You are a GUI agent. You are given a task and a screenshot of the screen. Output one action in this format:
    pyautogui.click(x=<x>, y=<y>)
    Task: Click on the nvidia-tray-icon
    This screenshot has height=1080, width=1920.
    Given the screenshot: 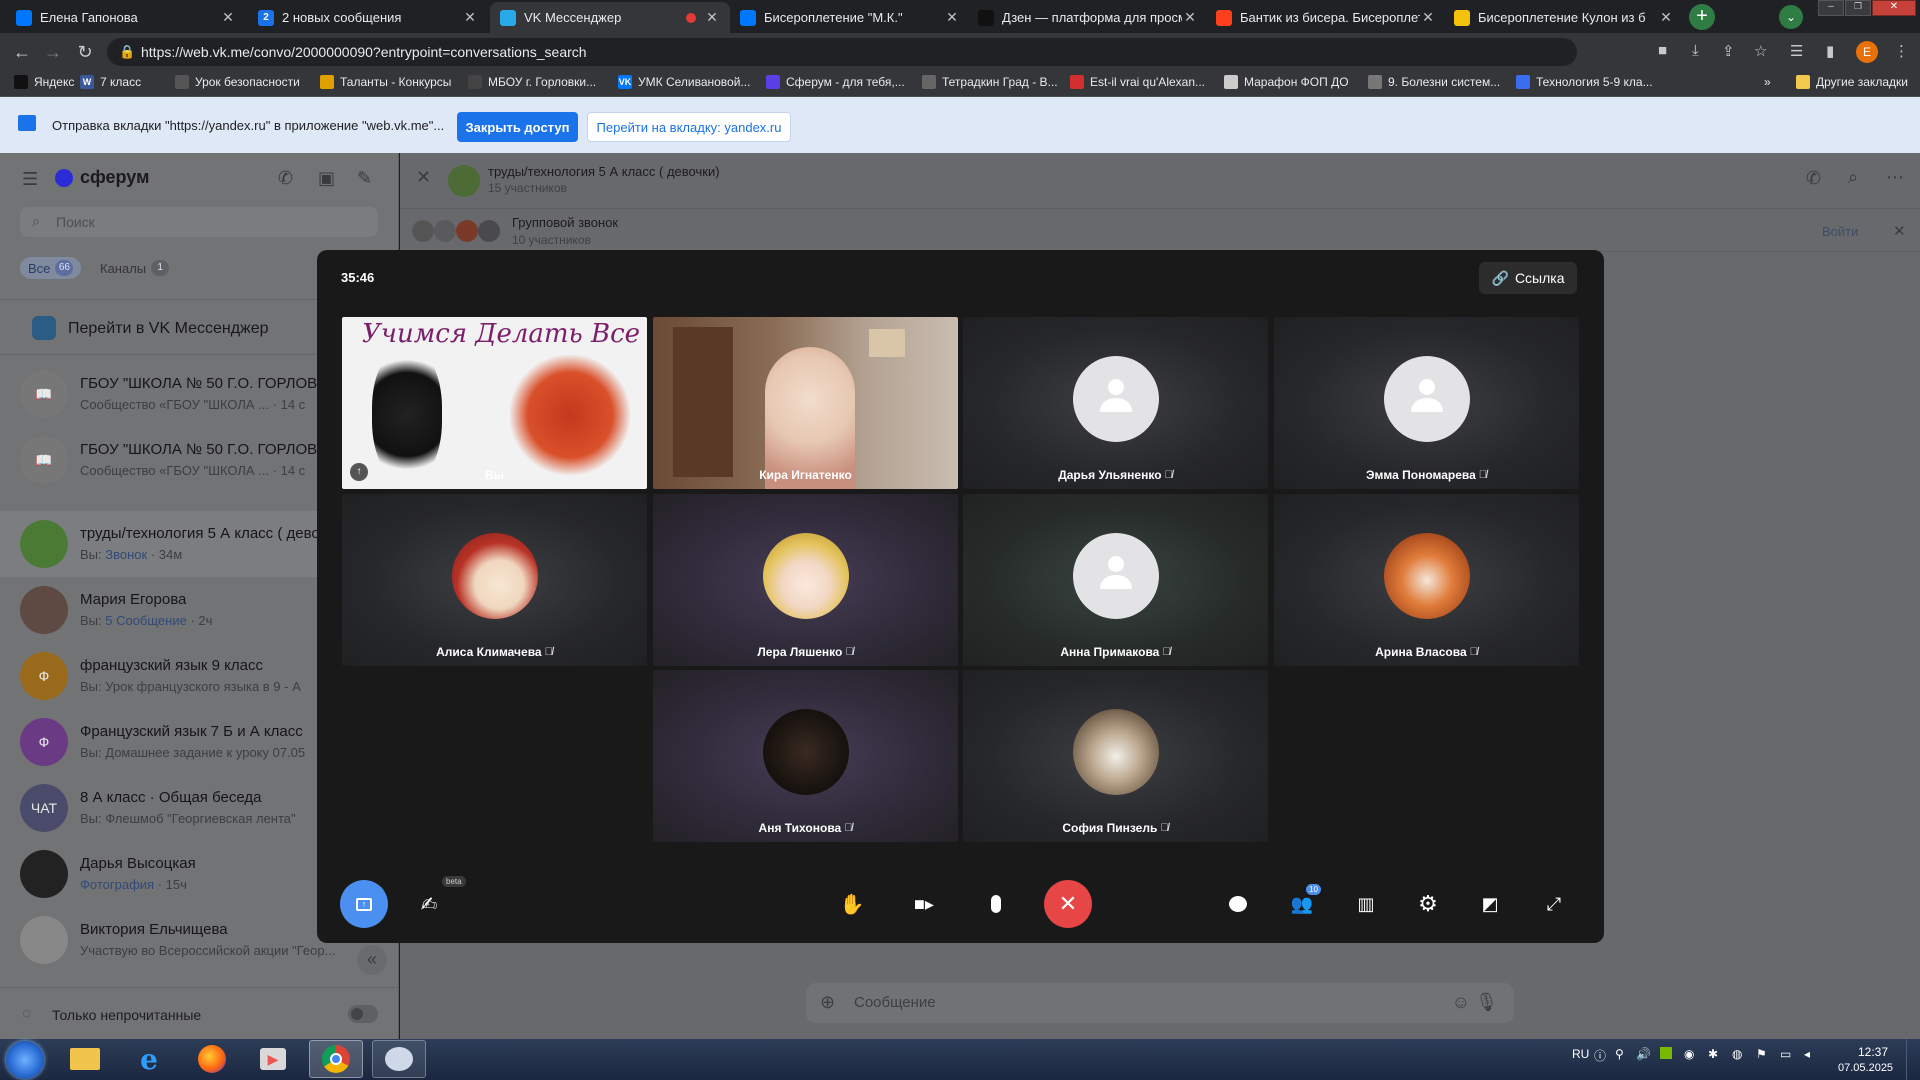 What is the action you would take?
    pyautogui.click(x=1666, y=1054)
    